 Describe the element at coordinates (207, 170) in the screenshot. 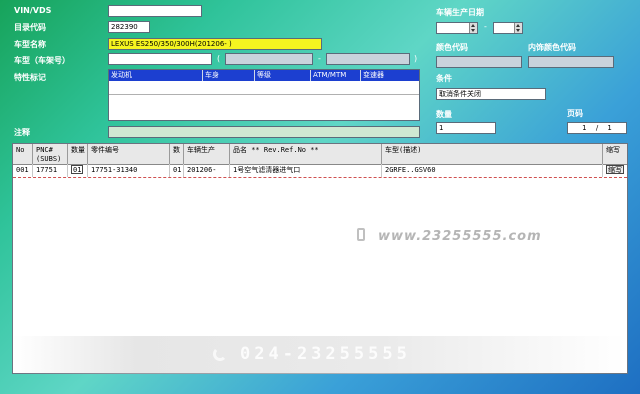

I see `cell-production: 201206-` at that location.